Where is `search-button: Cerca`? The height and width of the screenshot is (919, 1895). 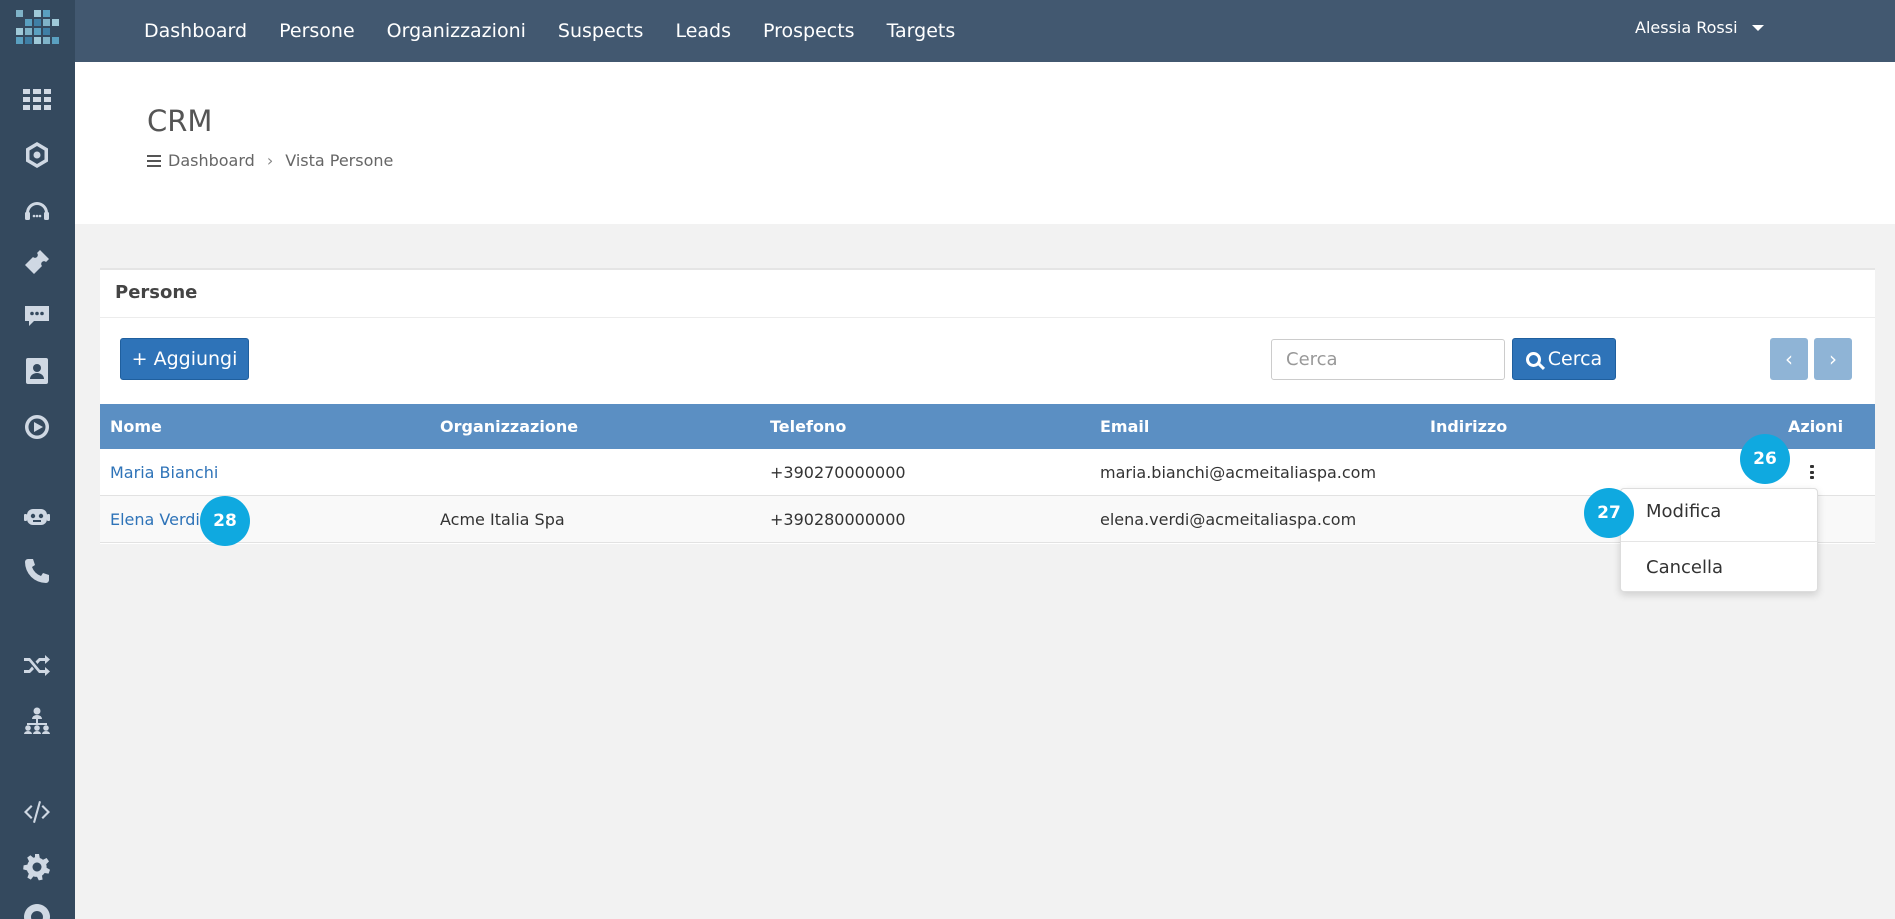 search-button: Cerca is located at coordinates (1564, 359).